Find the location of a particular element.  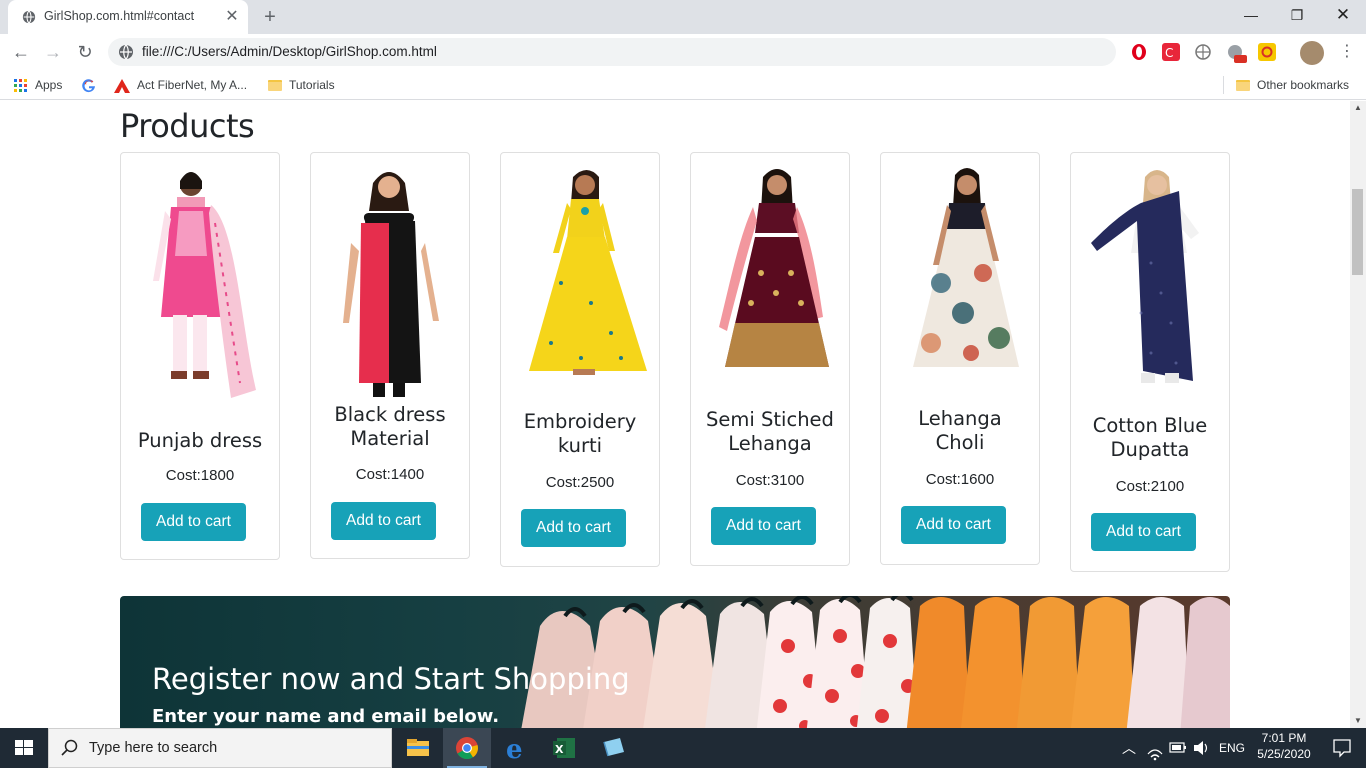

minimize-button: — is located at coordinates (1251, 15).